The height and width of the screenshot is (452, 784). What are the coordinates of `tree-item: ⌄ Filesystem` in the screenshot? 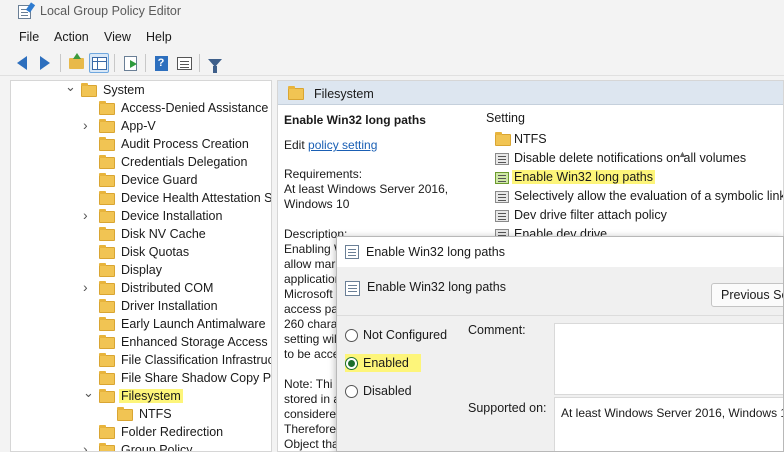 It's located at (136, 396).